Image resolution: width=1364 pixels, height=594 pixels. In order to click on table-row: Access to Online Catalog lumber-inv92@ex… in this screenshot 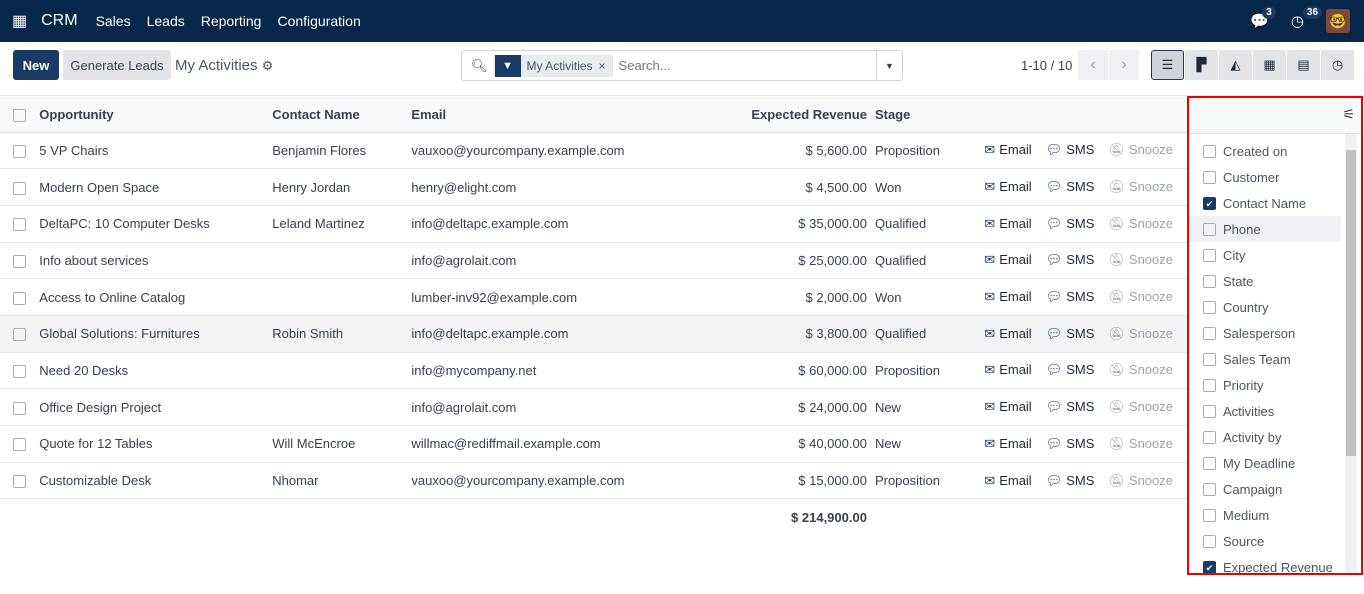, I will do `click(593, 297)`.